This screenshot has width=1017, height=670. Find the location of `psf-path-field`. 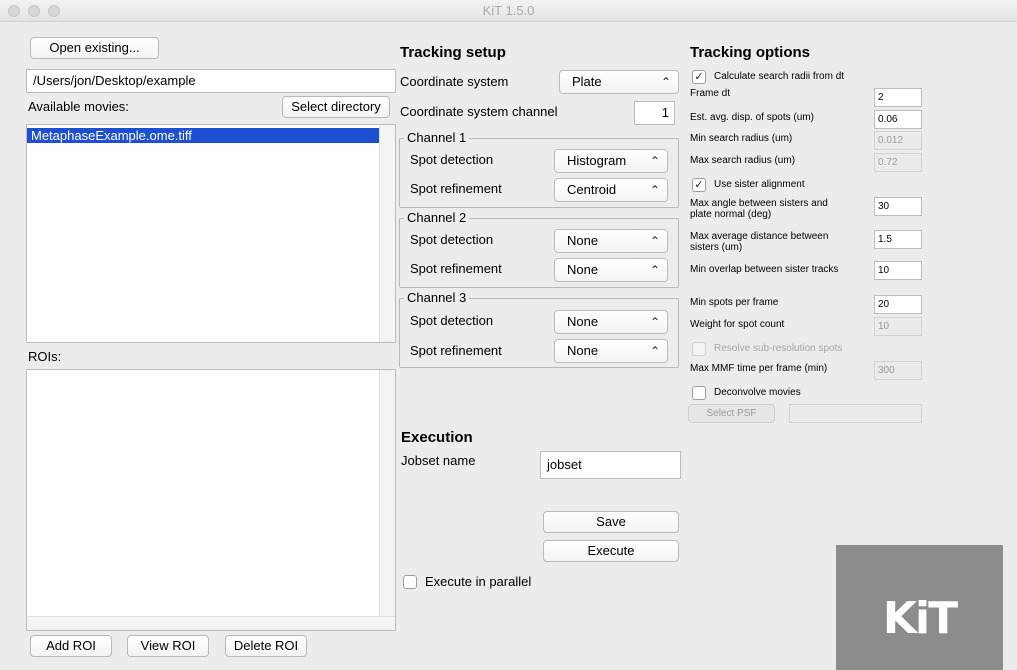

psf-path-field is located at coordinates (855, 413).